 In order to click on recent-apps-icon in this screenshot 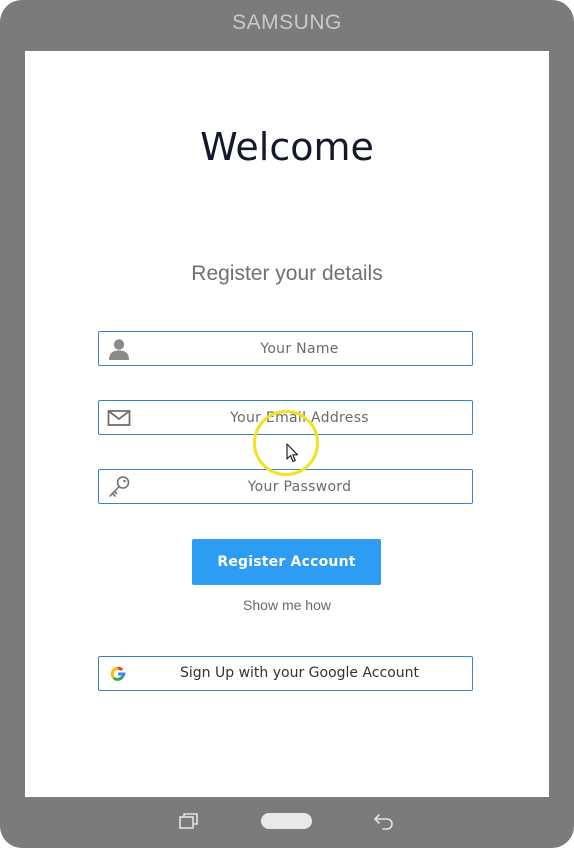, I will do `click(189, 821)`.